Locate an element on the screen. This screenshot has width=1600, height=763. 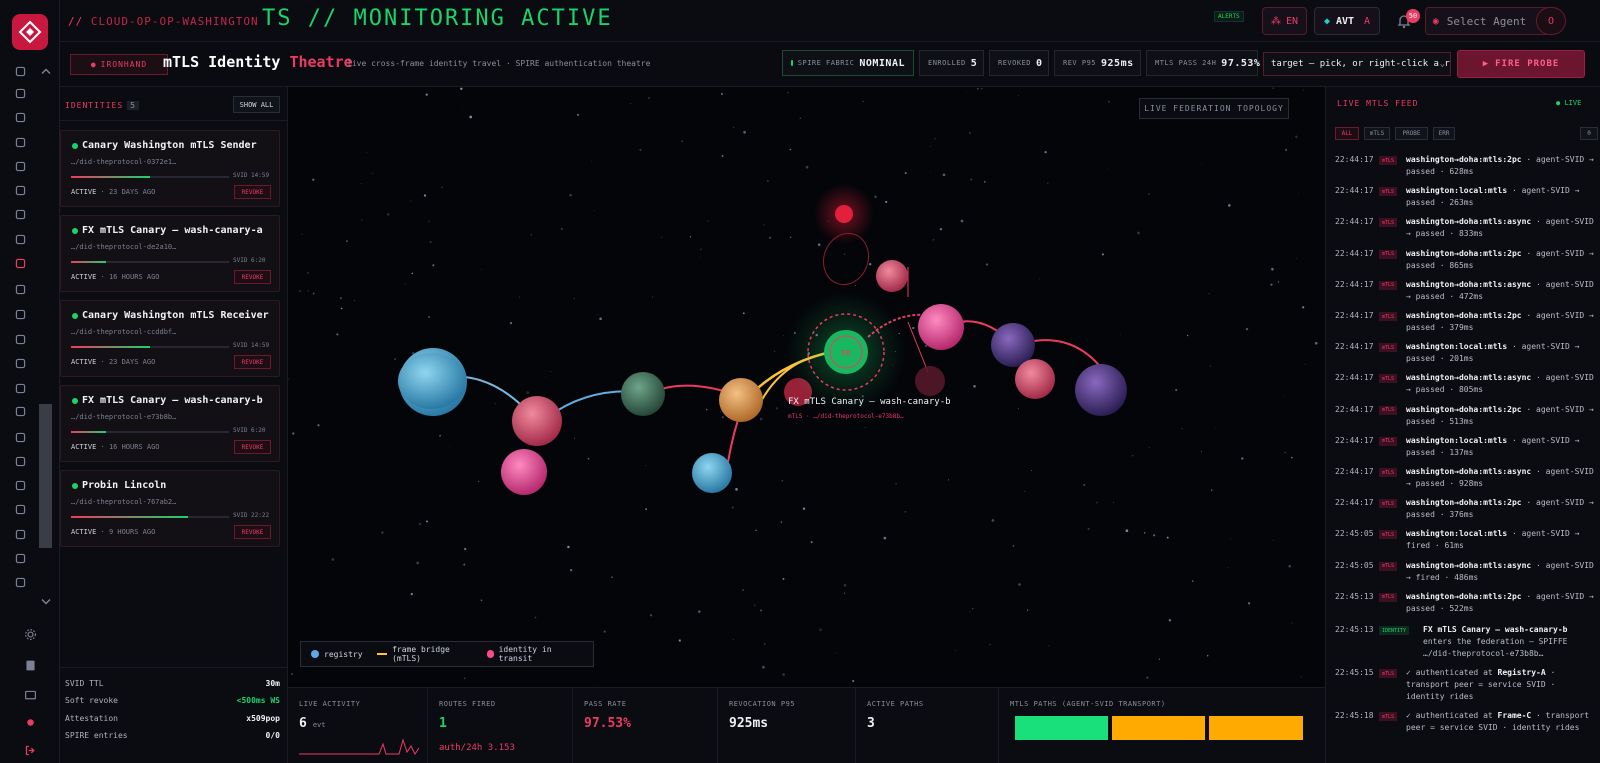
identity-name: FX mTLS Canary — wash-canary-a is located at coordinates (172, 230).